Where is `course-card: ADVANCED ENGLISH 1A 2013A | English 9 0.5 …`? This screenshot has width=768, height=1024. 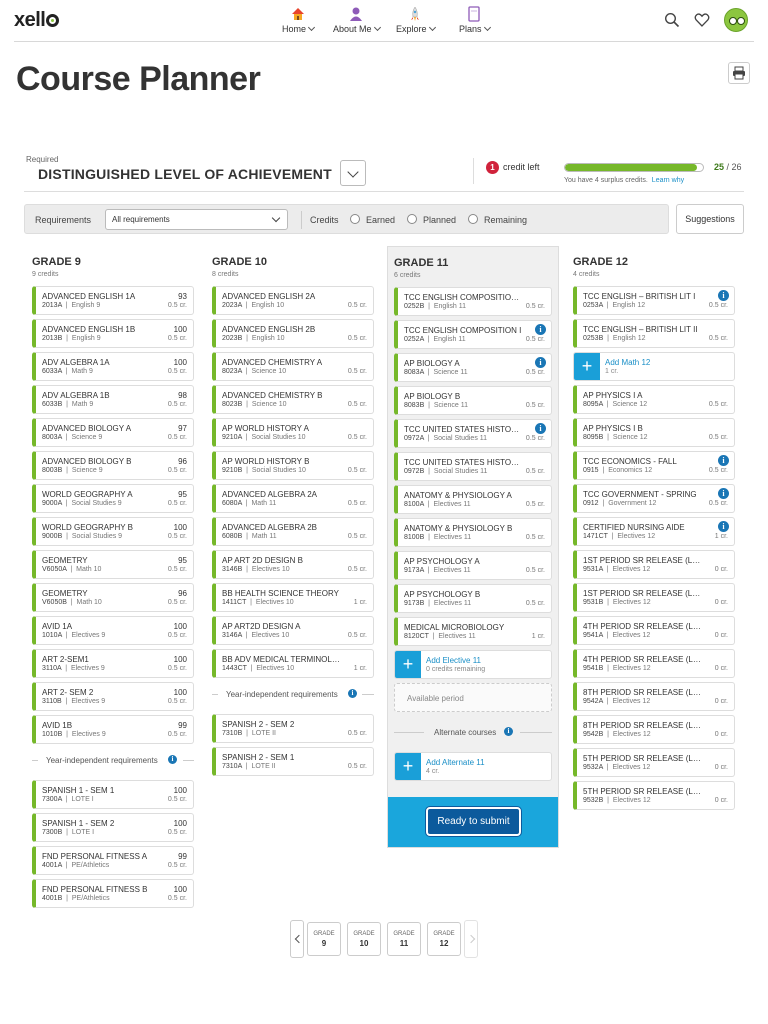 course-card: ADVANCED ENGLISH 1A 2013A | English 9 0.5 … is located at coordinates (113, 300).